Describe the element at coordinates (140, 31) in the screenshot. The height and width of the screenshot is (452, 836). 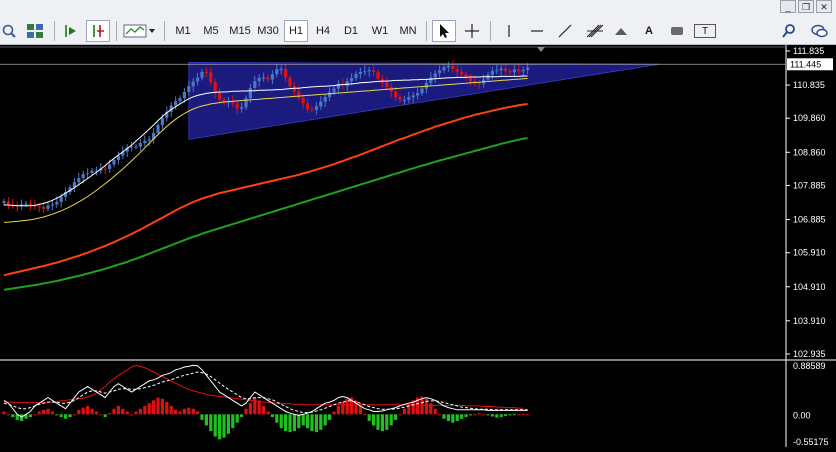
I see `indicators-dropdown-icon` at that location.